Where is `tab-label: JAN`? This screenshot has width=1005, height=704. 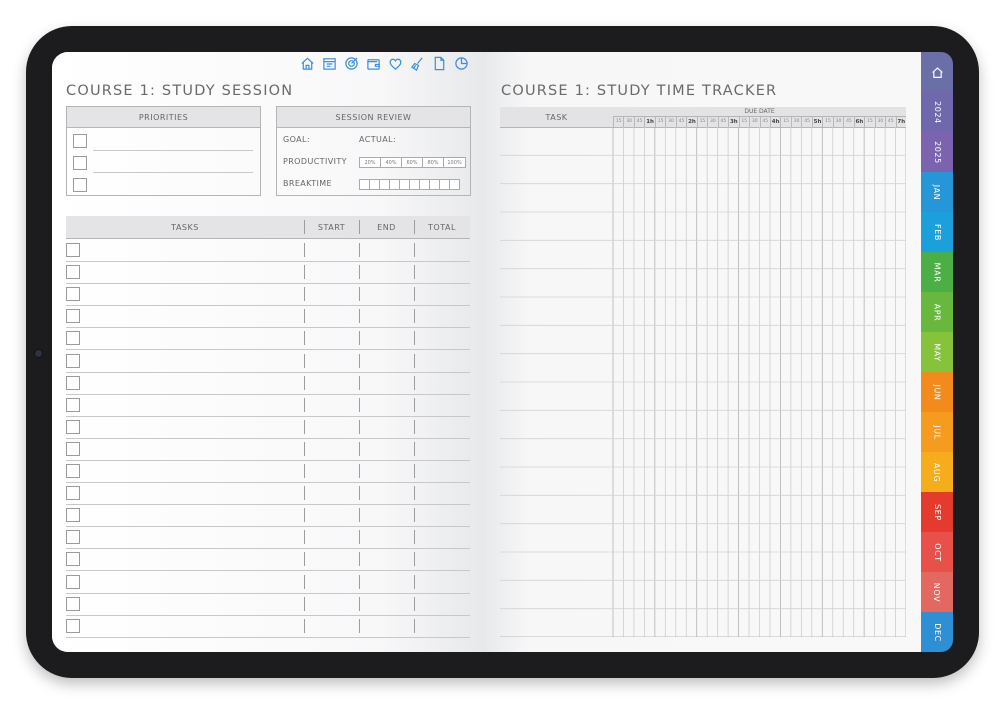 tab-label: JAN is located at coordinates (937, 192).